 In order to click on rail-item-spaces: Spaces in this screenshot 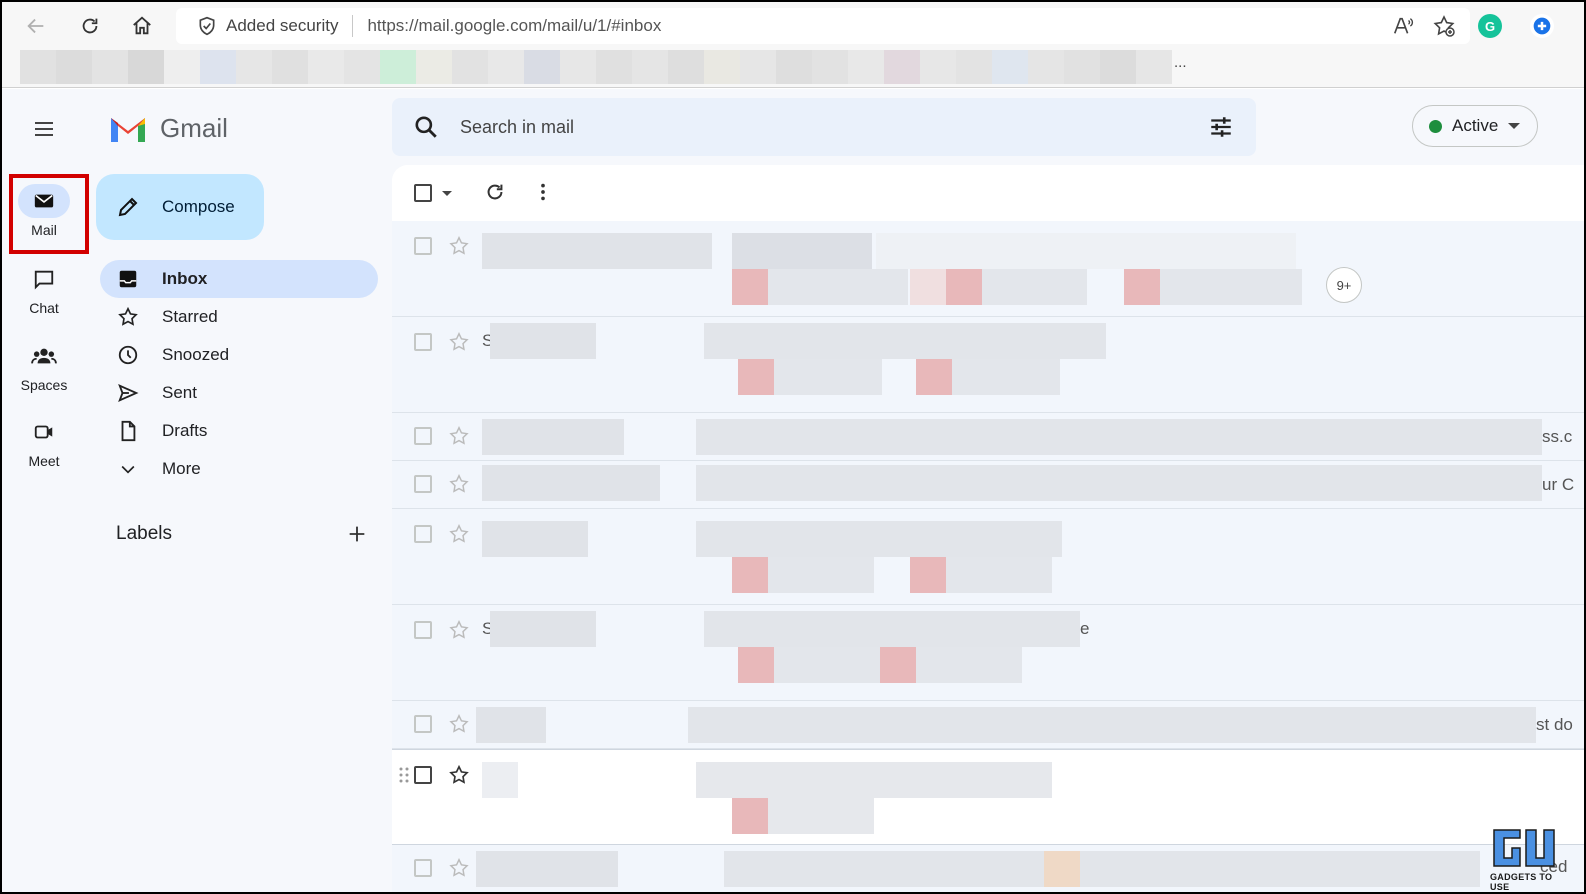, I will do `click(44, 366)`.